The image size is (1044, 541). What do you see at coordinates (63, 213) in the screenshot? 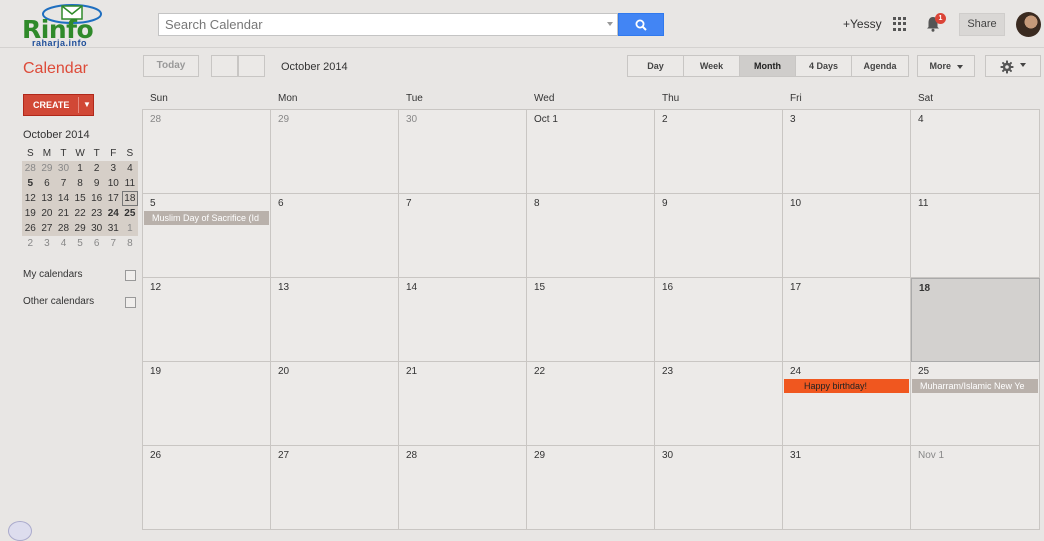
I see `mini-day: 21` at bounding box center [63, 213].